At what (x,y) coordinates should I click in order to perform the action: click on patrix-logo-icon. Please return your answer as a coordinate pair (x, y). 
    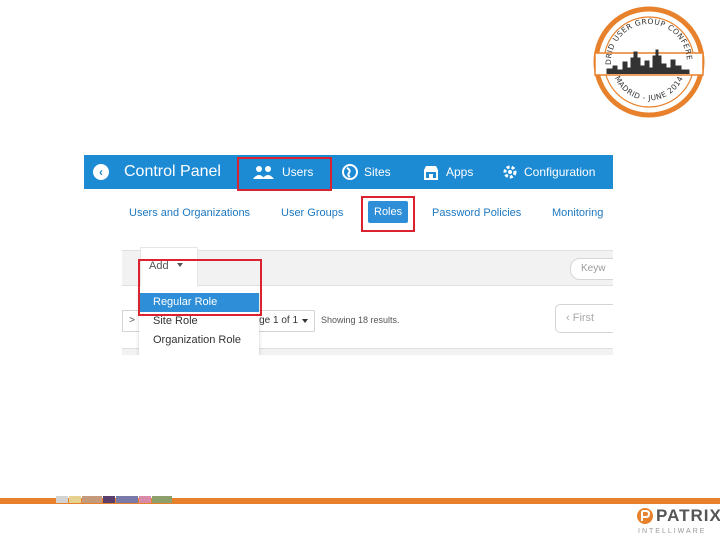
    Looking at the image, I should click on (645, 516).